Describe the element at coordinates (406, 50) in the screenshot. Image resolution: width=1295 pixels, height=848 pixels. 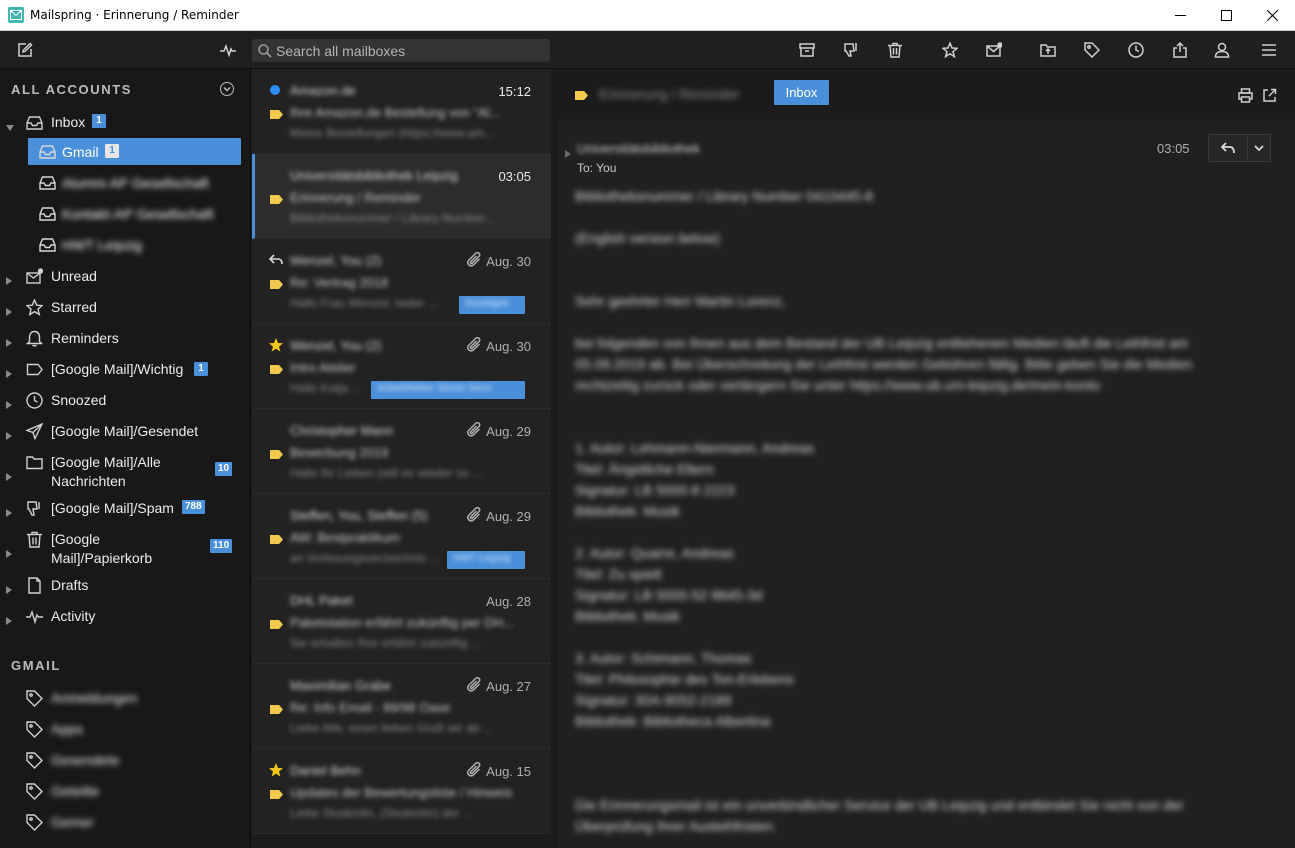
I see `search-input` at that location.